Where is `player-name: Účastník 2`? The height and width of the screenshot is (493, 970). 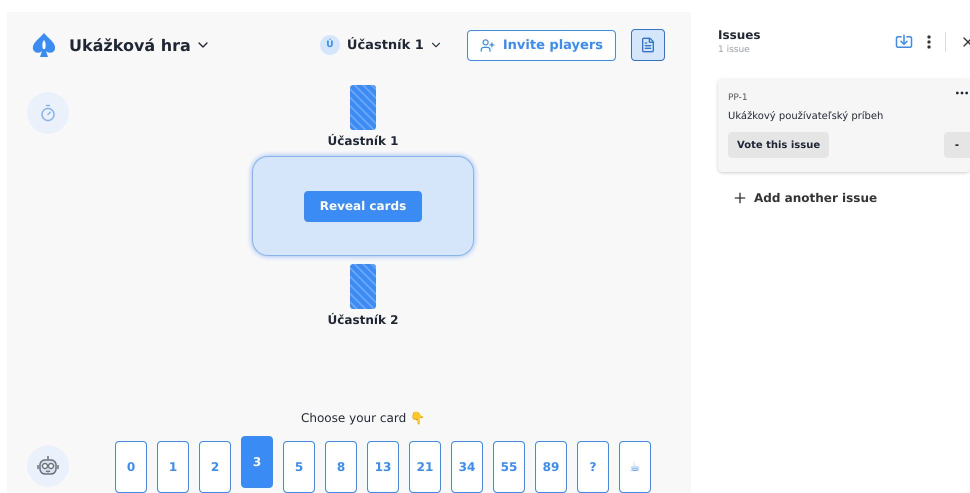 player-name: Účastník 2 is located at coordinates (363, 320).